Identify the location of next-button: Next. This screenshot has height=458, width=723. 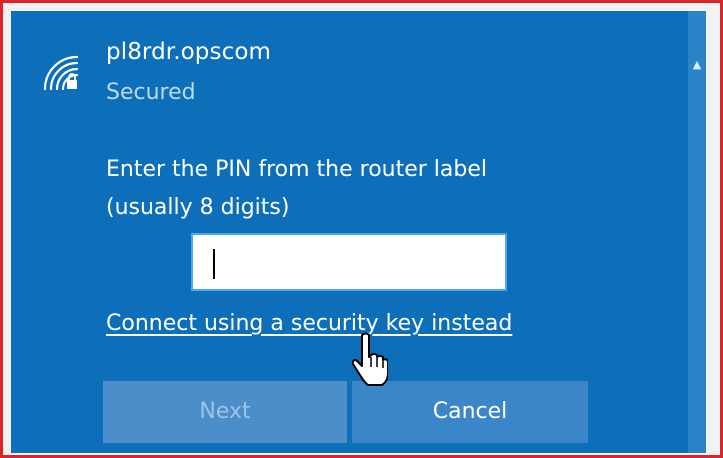
(225, 412).